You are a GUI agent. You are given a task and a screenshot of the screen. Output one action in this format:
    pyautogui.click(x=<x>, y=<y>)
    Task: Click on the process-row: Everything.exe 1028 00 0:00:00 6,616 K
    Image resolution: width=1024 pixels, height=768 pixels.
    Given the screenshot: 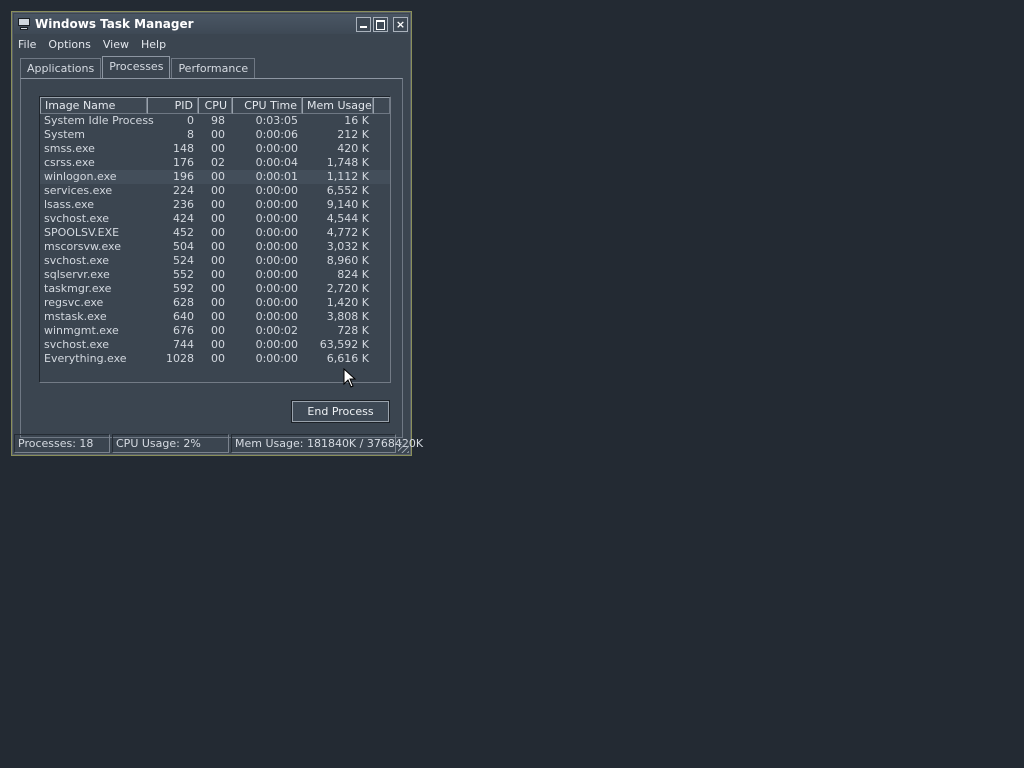 What is the action you would take?
    pyautogui.click(x=215, y=359)
    